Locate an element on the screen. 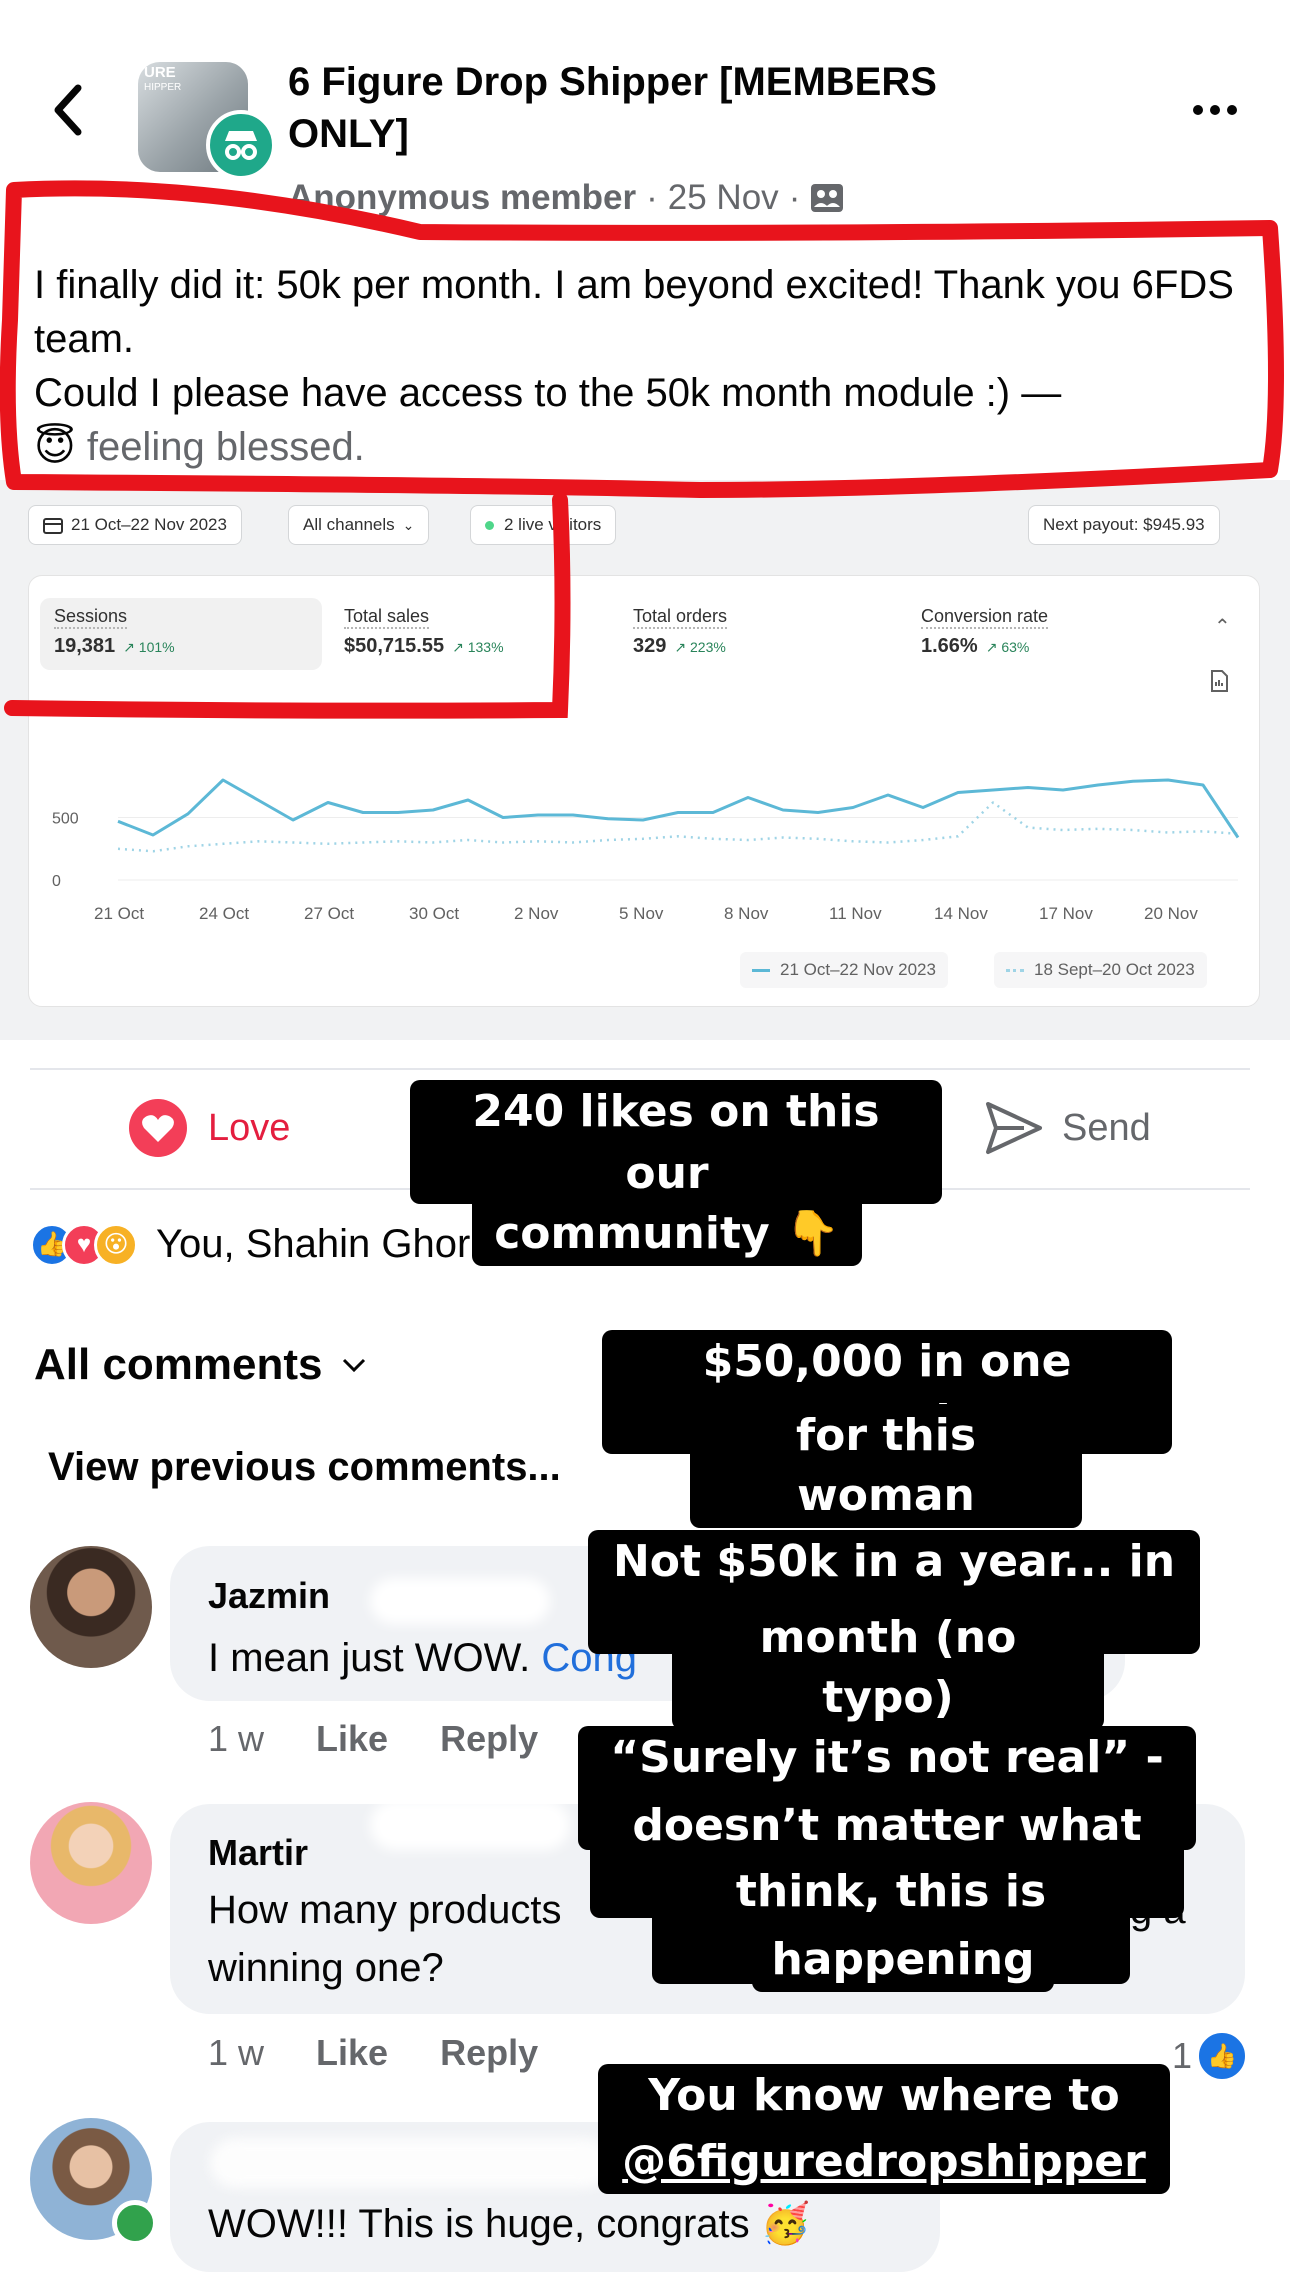 The width and height of the screenshot is (1290, 2279). post-meta: Anonymous member · 25 Nov · is located at coordinates (566, 198).